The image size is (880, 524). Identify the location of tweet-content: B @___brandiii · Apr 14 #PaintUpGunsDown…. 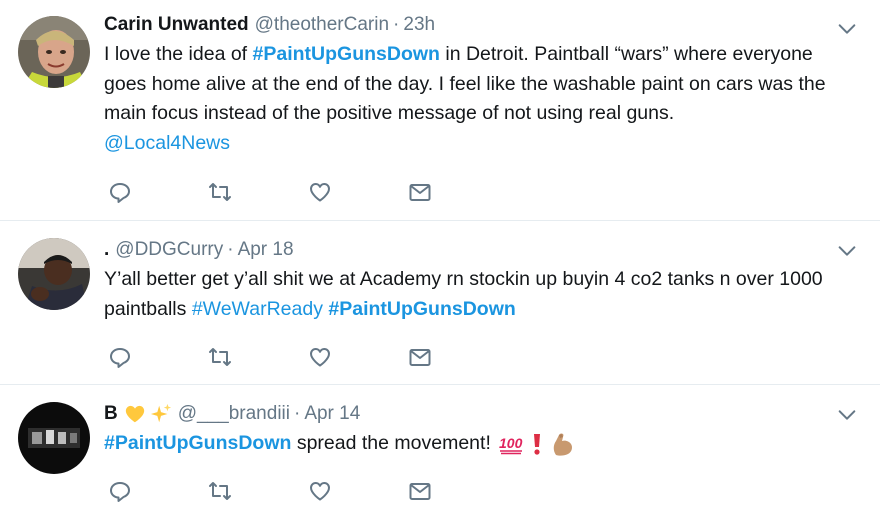
(477, 430).